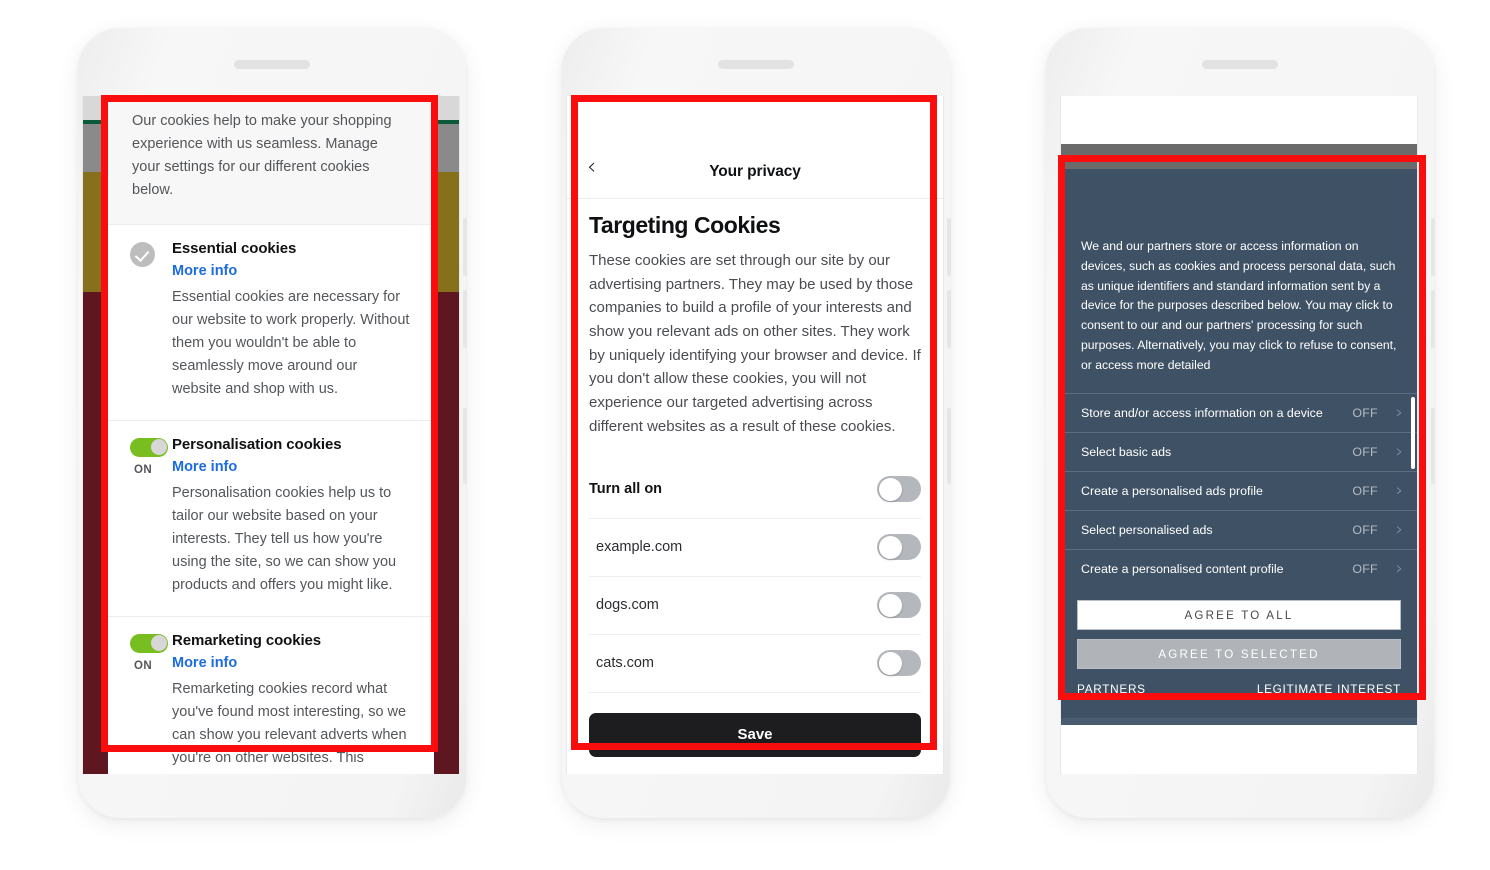 The width and height of the screenshot is (1490, 870). What do you see at coordinates (899, 605) in the screenshot?
I see `toggle-dogs-com` at bounding box center [899, 605].